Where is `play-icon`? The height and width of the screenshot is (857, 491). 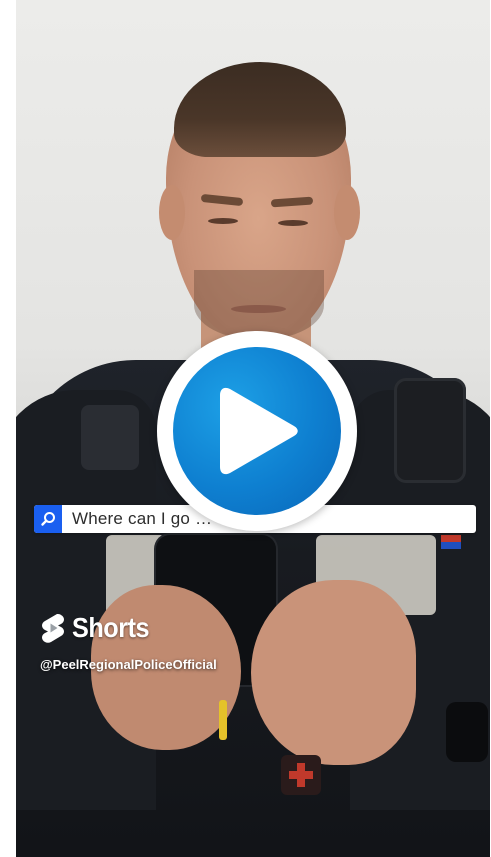
play-icon is located at coordinates (259, 431).